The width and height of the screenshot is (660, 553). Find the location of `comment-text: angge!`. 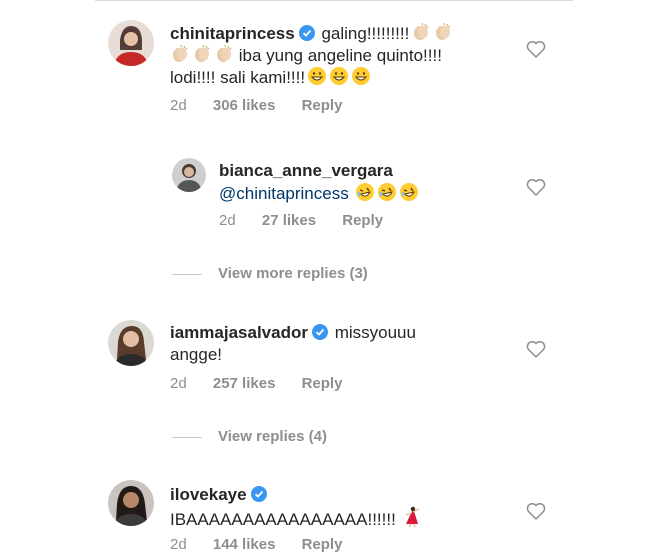

comment-text: angge! is located at coordinates (196, 354).